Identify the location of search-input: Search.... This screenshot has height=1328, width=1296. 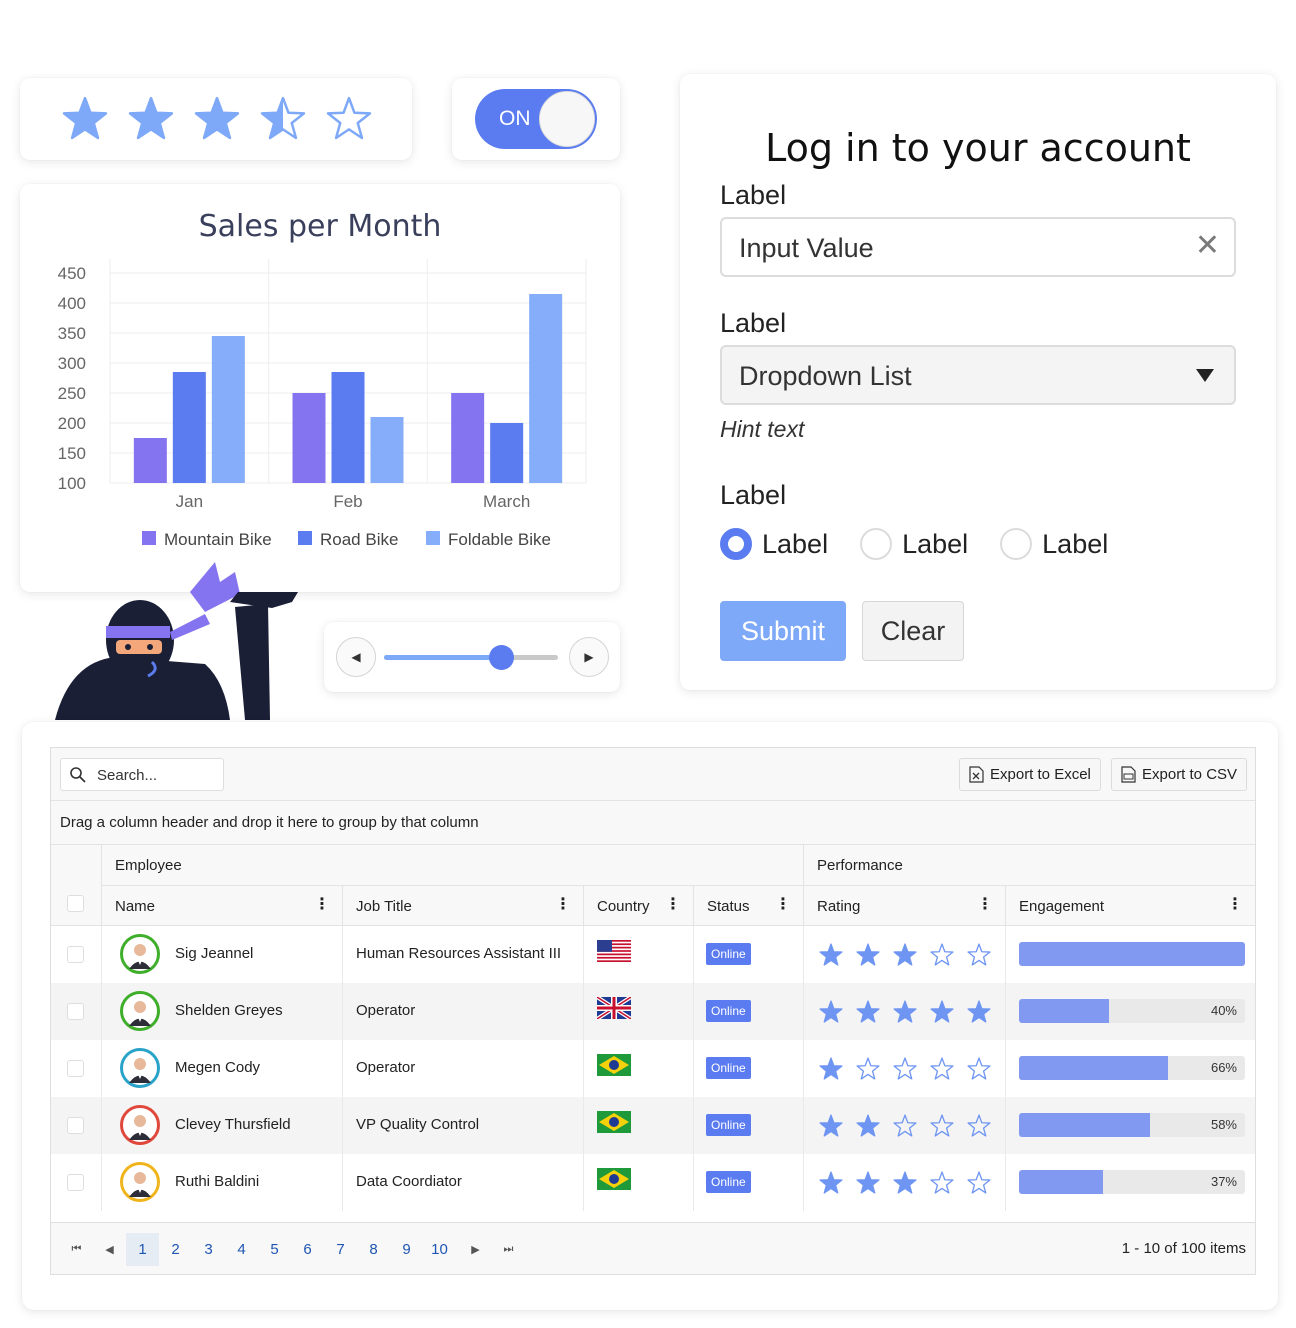
(142, 774).